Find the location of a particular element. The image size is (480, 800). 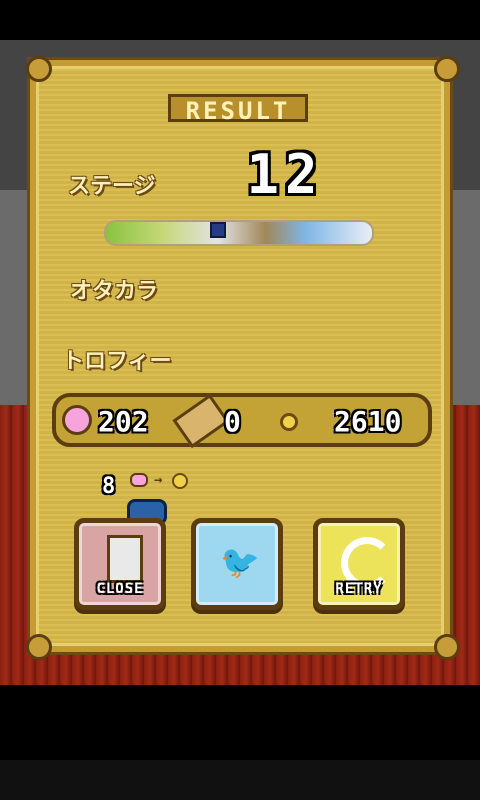

tiny-pink-icon is located at coordinates (139, 480).